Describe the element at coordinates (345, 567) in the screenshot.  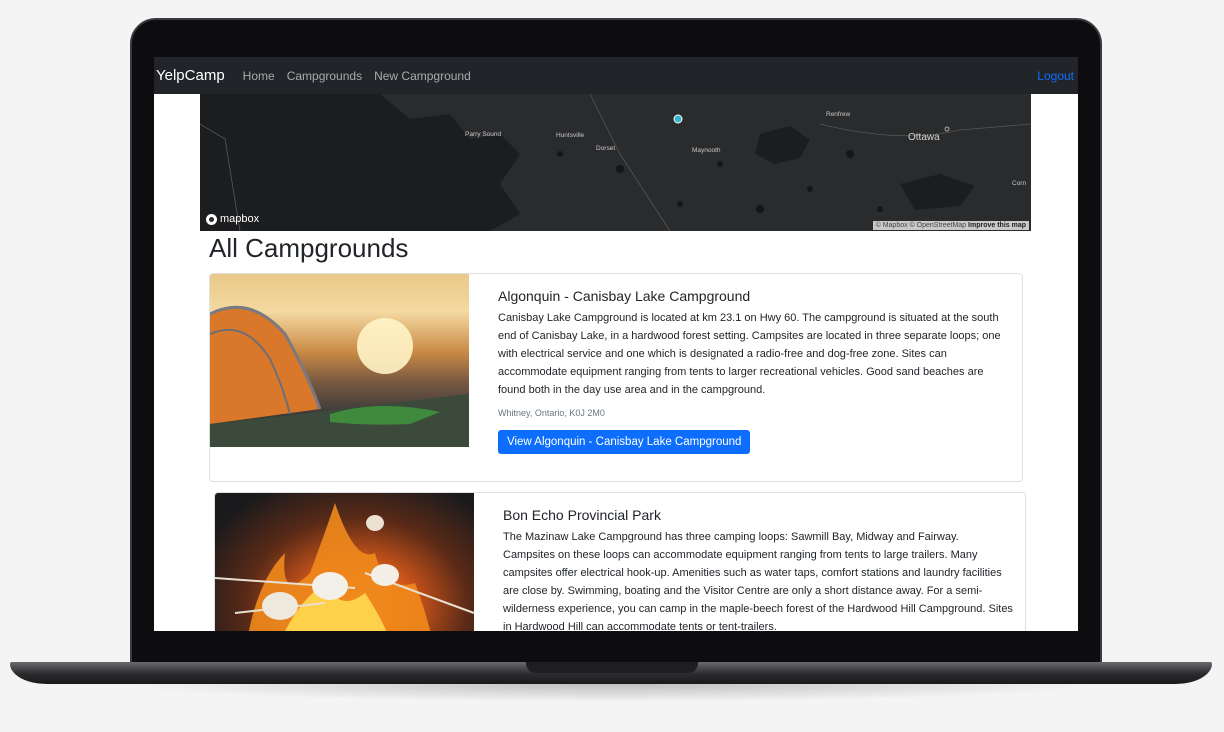
I see `campfire-illustration` at that location.